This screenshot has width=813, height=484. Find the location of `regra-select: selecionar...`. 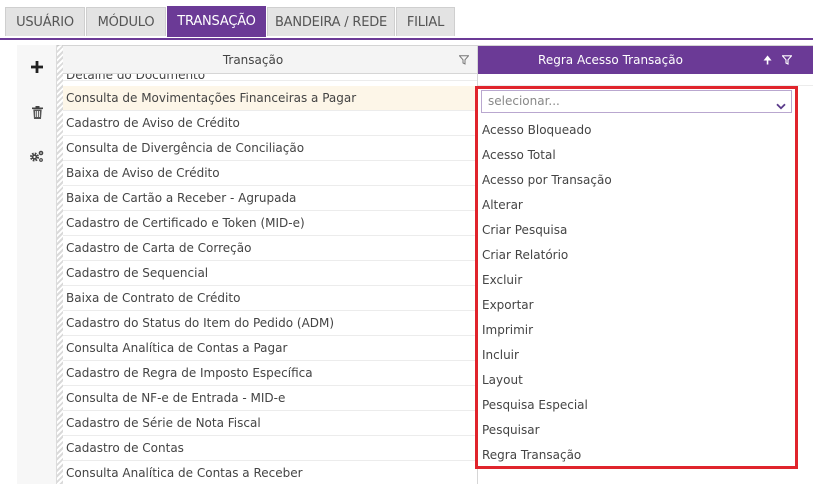

regra-select: selecionar... is located at coordinates (636, 101).